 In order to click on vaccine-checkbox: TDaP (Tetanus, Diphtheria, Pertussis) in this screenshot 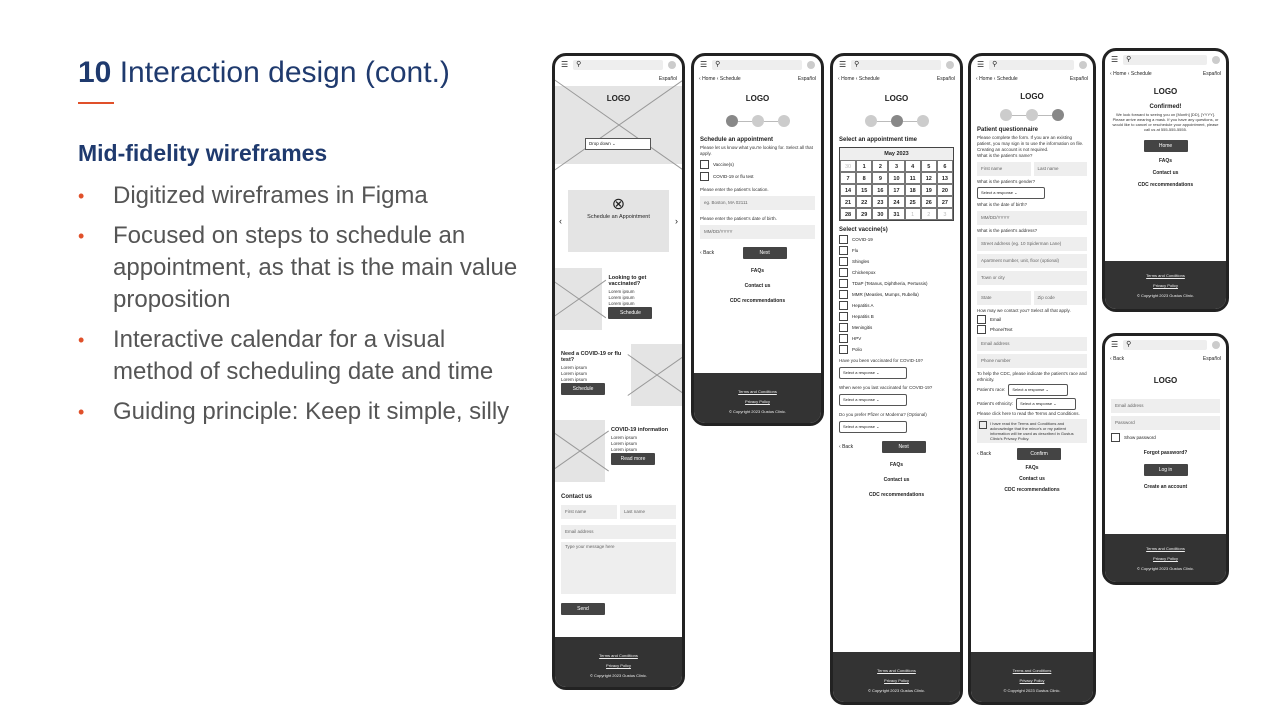, I will do `click(896, 283)`.